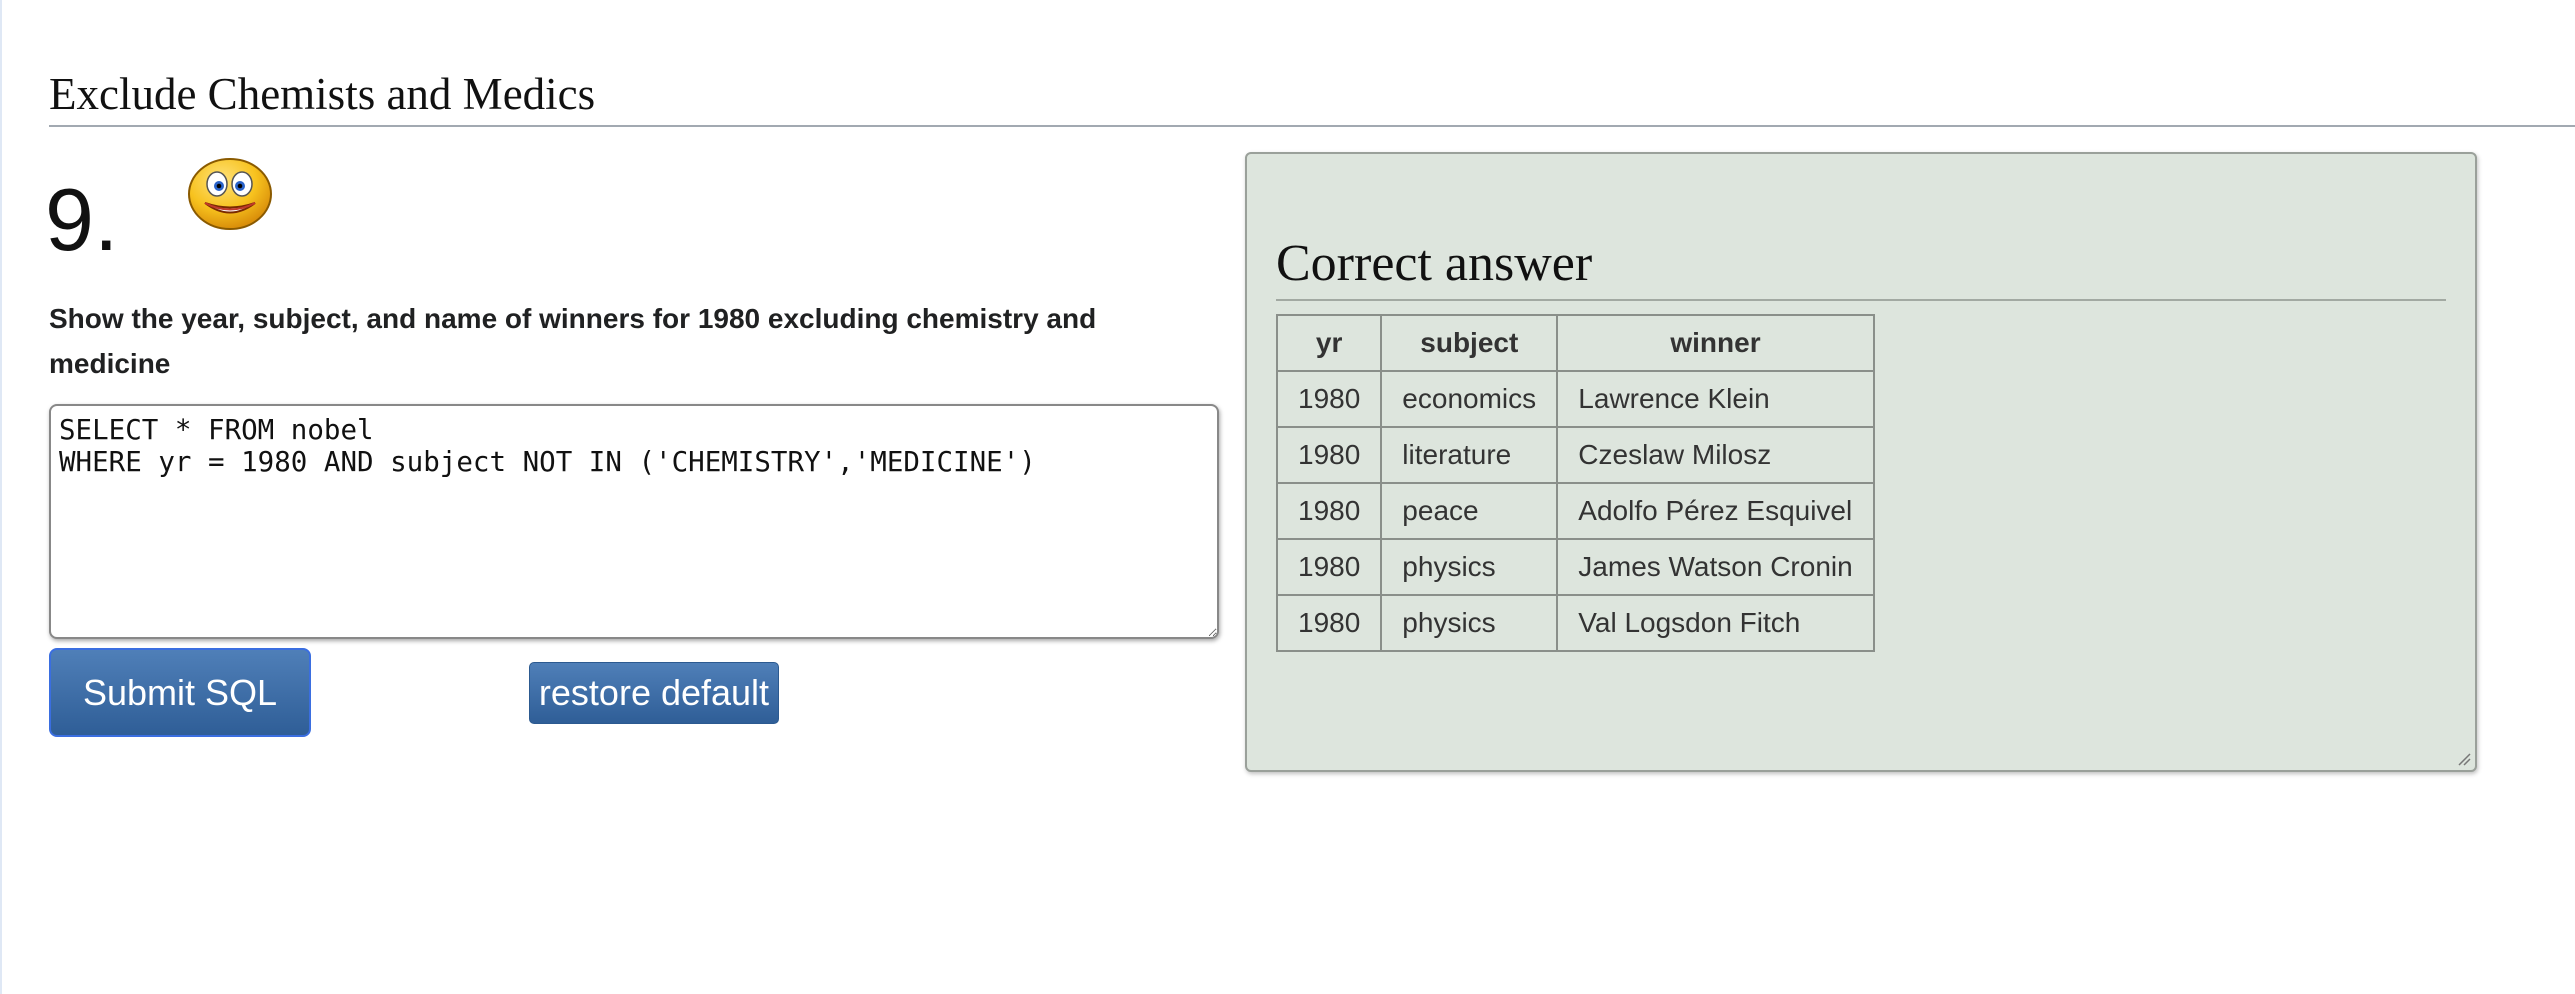  What do you see at coordinates (654, 693) in the screenshot?
I see `restore-default-button: restore default` at bounding box center [654, 693].